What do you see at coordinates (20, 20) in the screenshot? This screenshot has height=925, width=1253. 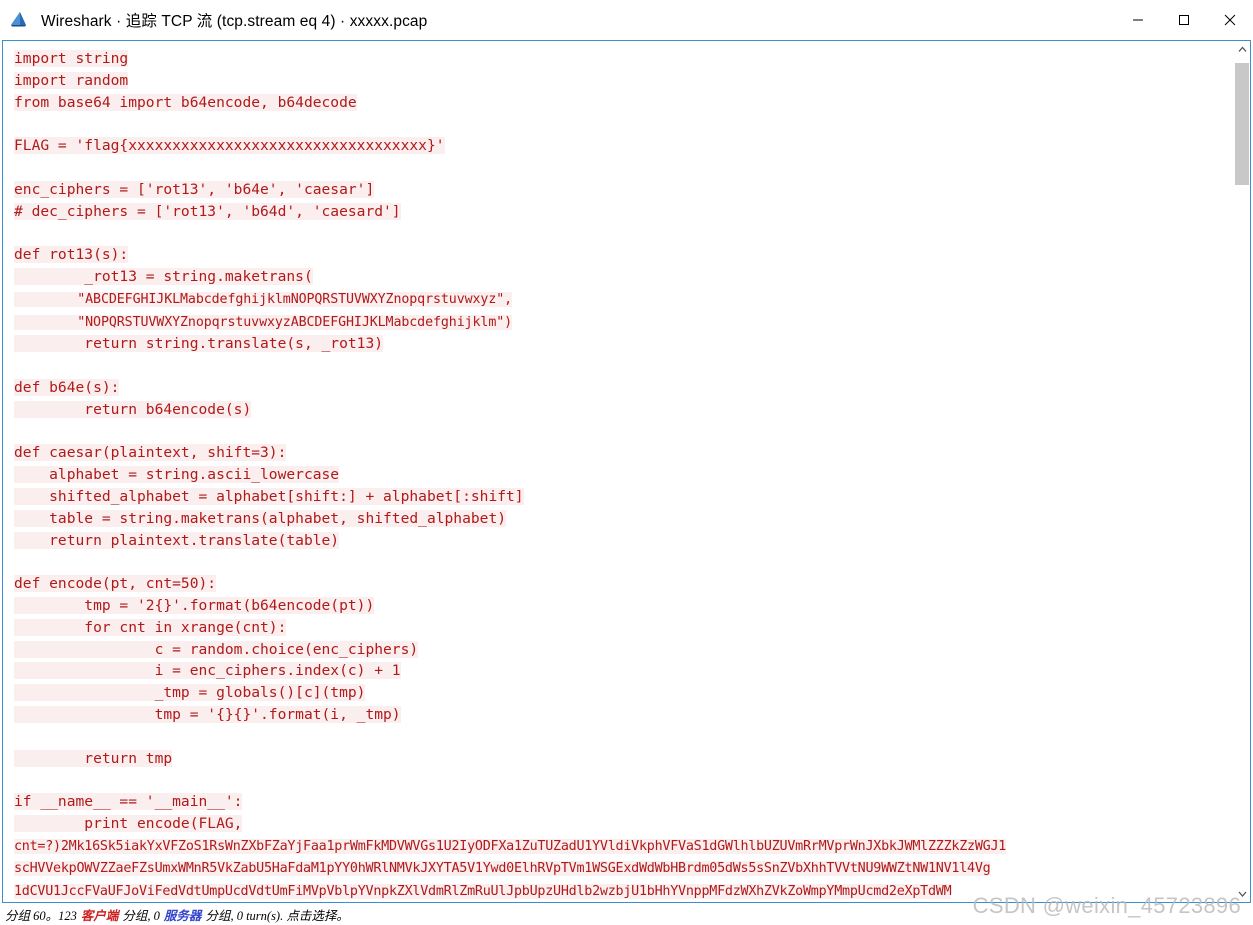 I see `wireshark-logo-icon` at bounding box center [20, 20].